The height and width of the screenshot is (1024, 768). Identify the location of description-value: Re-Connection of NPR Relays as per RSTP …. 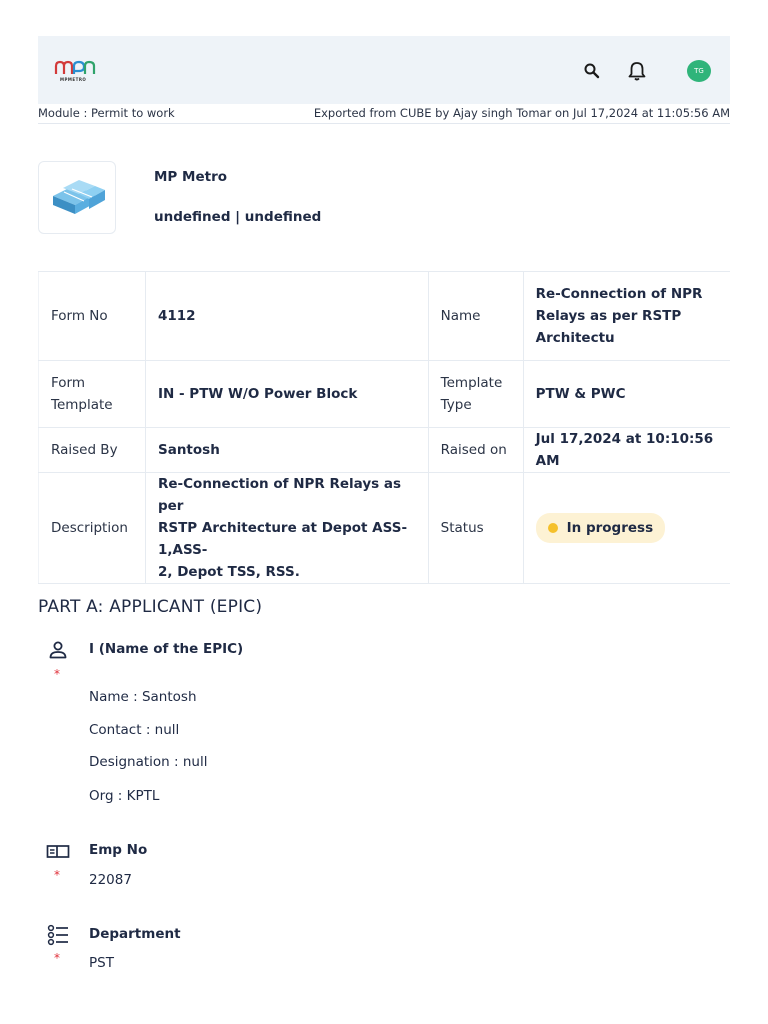
(287, 528).